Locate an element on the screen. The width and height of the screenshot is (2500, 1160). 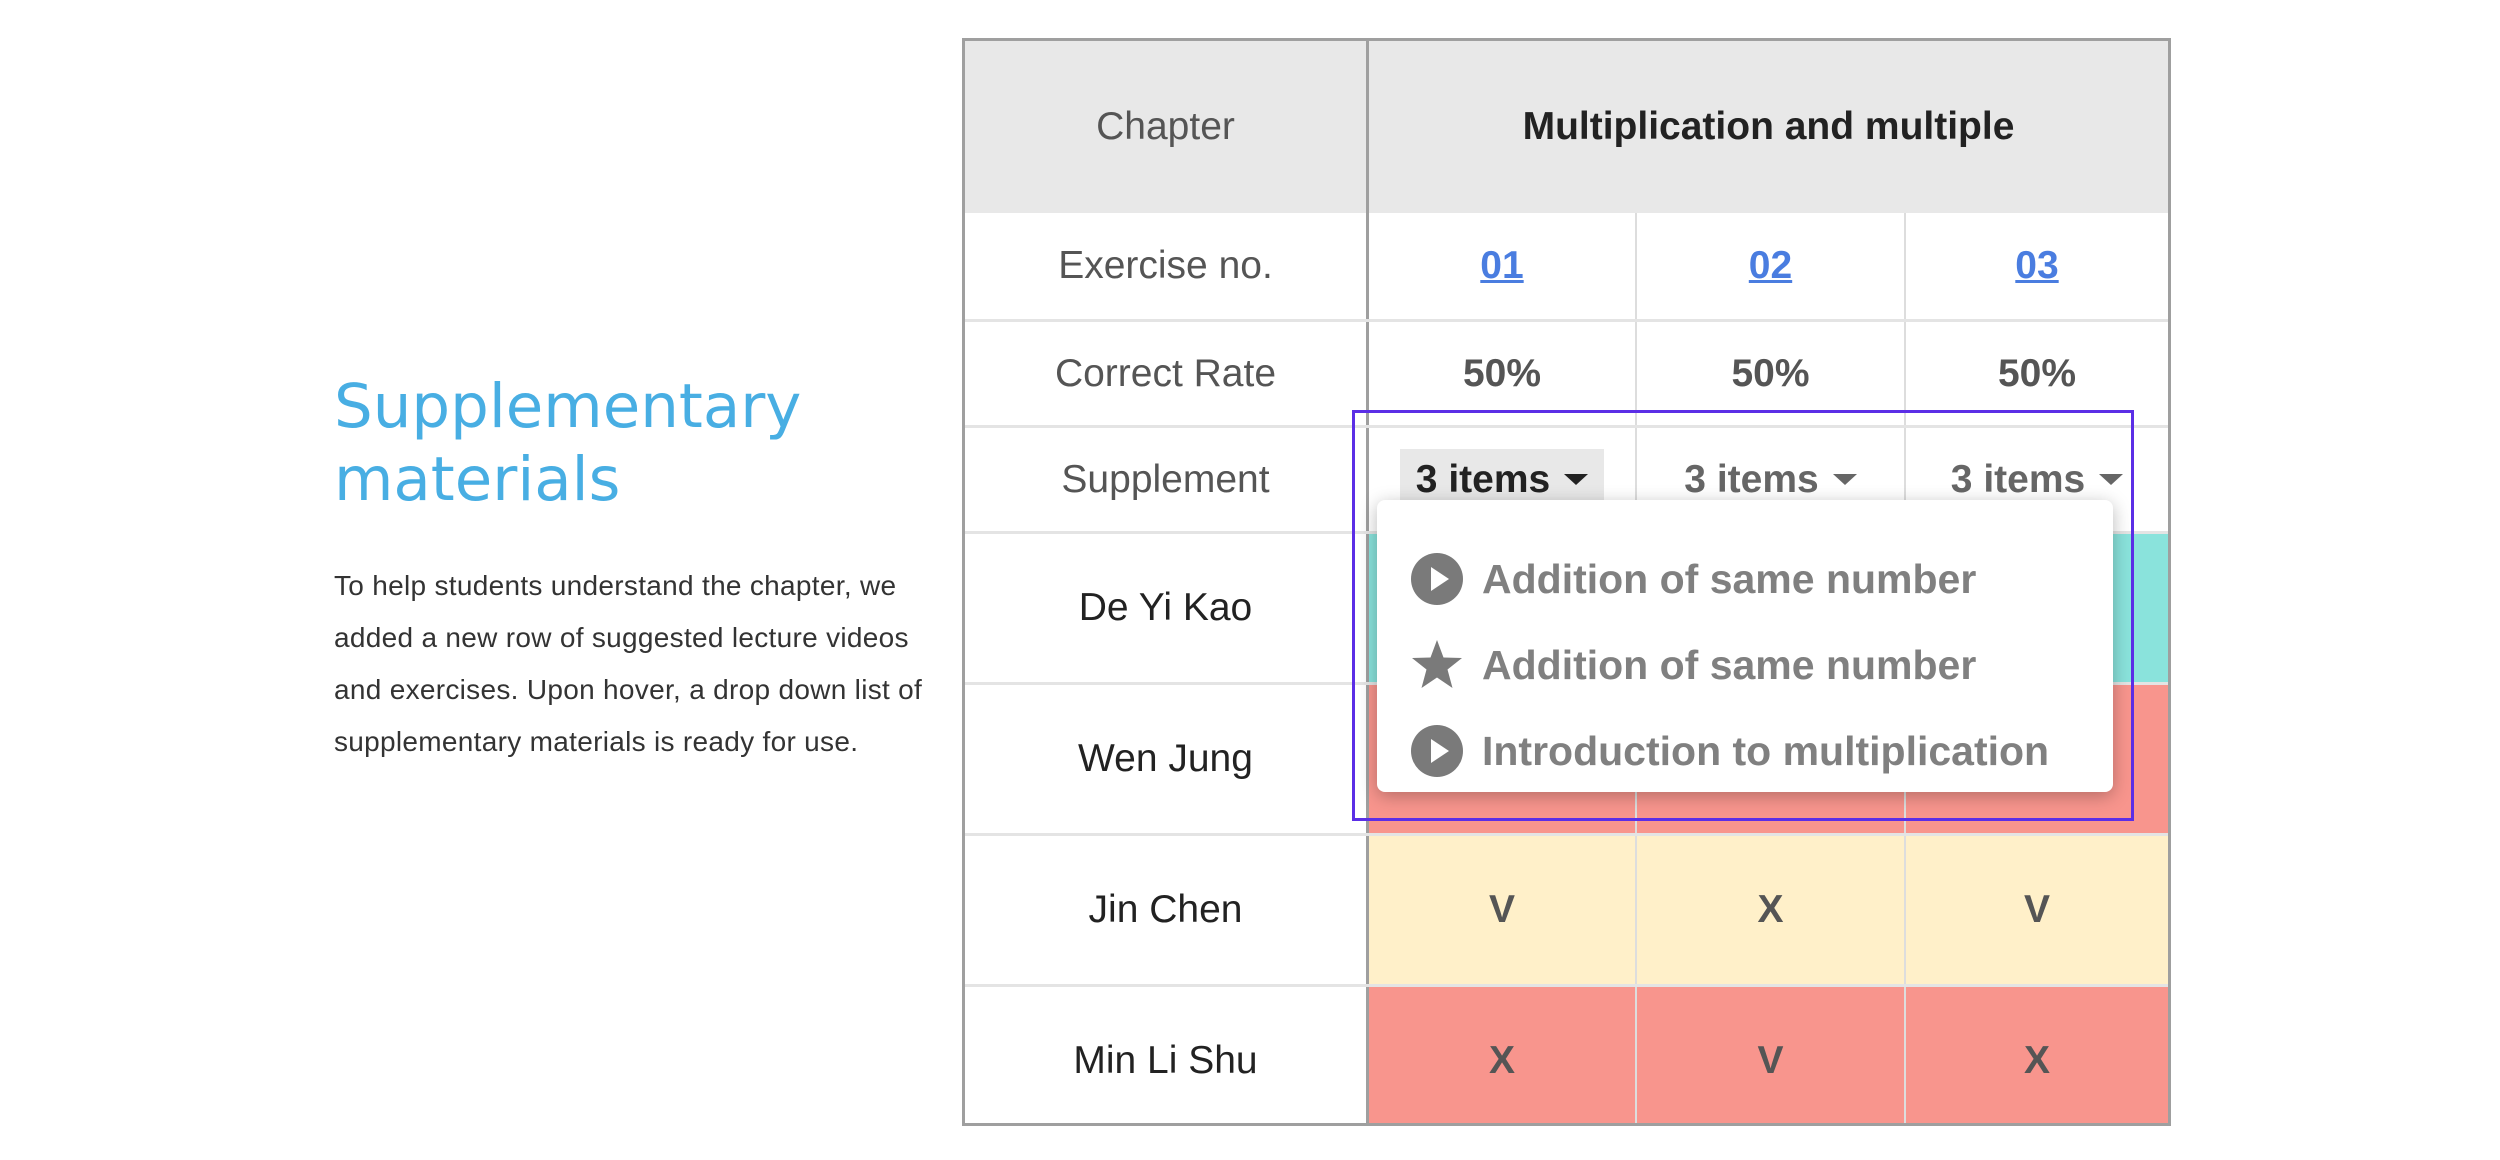
menu-item-label: Introduction to multiplication is located at coordinates (1766, 750).